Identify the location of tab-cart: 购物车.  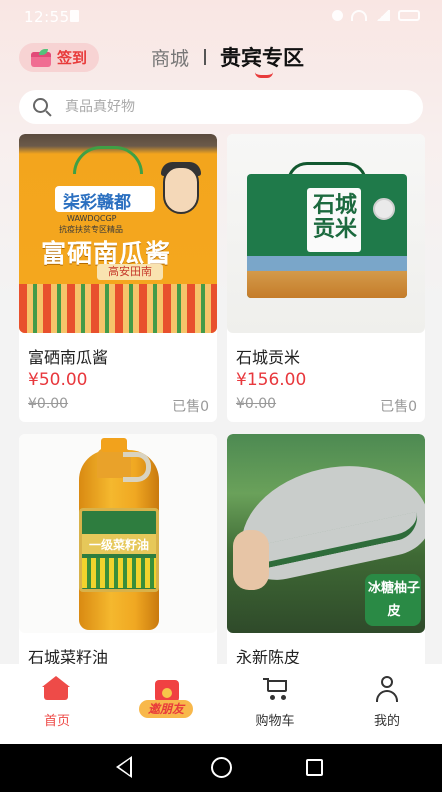
(275, 704).